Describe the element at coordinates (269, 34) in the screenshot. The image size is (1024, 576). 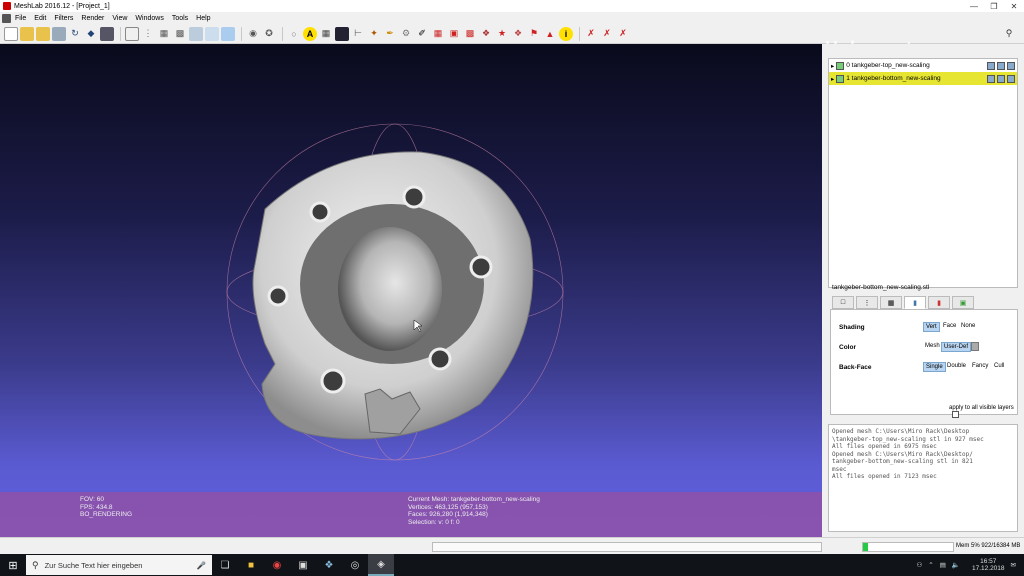
I see `doublelight-icon: ✪` at that location.